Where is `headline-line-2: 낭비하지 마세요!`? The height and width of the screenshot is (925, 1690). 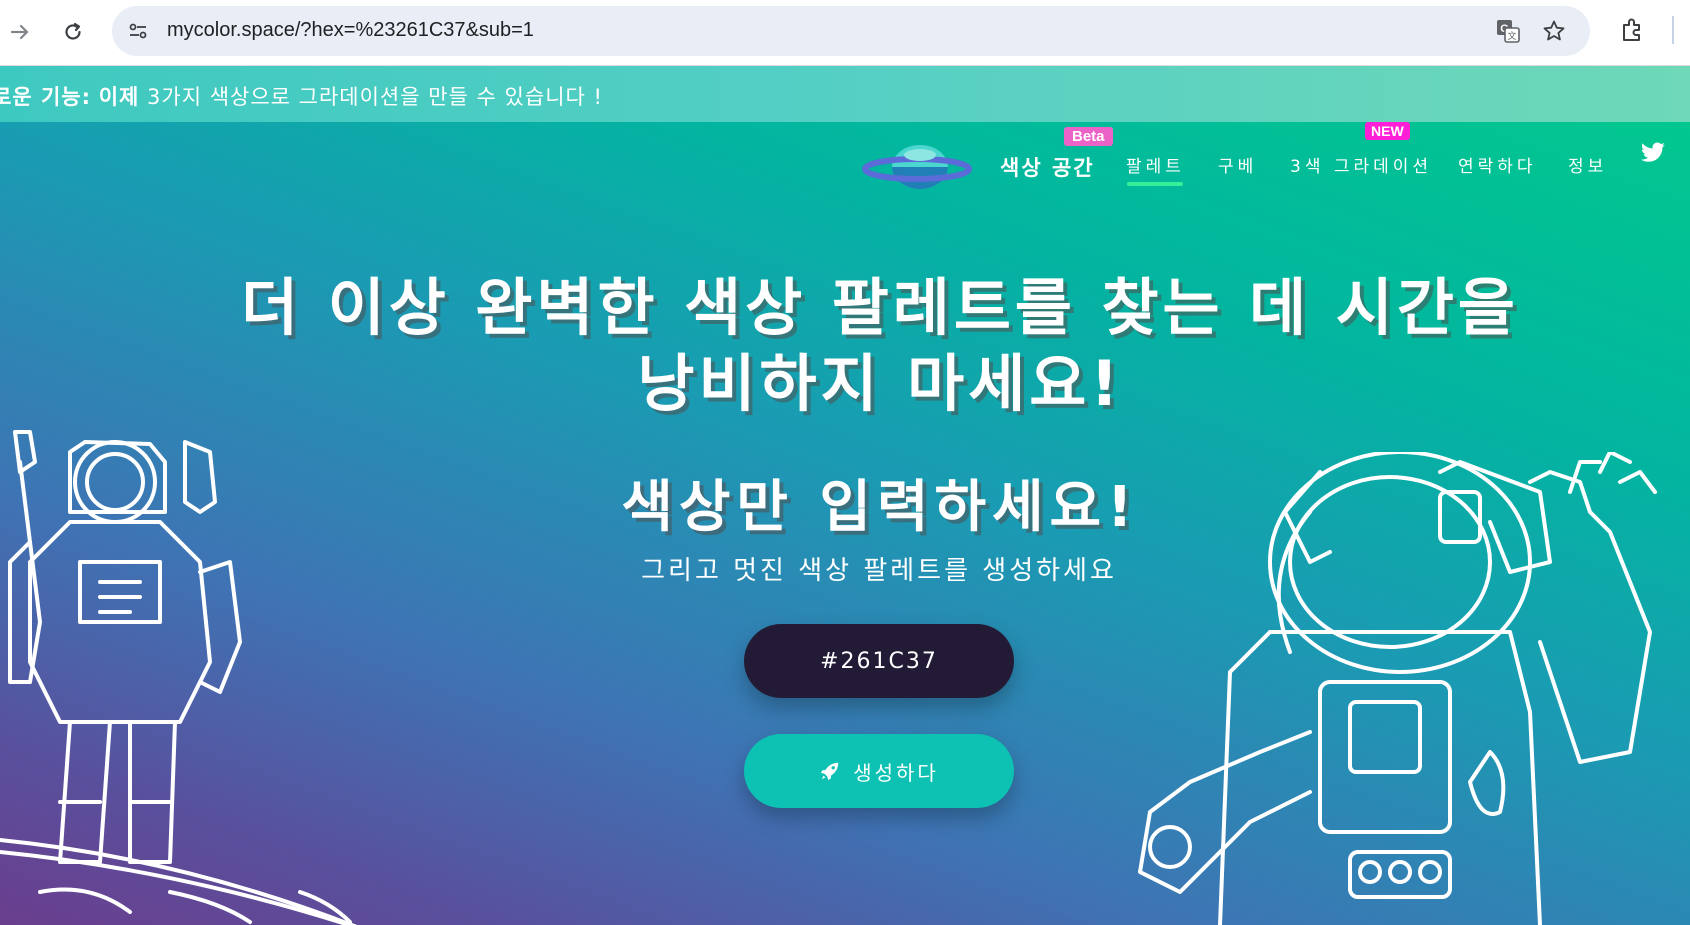
headline-line-2: 낭비하지 마세요! is located at coordinates (880, 383).